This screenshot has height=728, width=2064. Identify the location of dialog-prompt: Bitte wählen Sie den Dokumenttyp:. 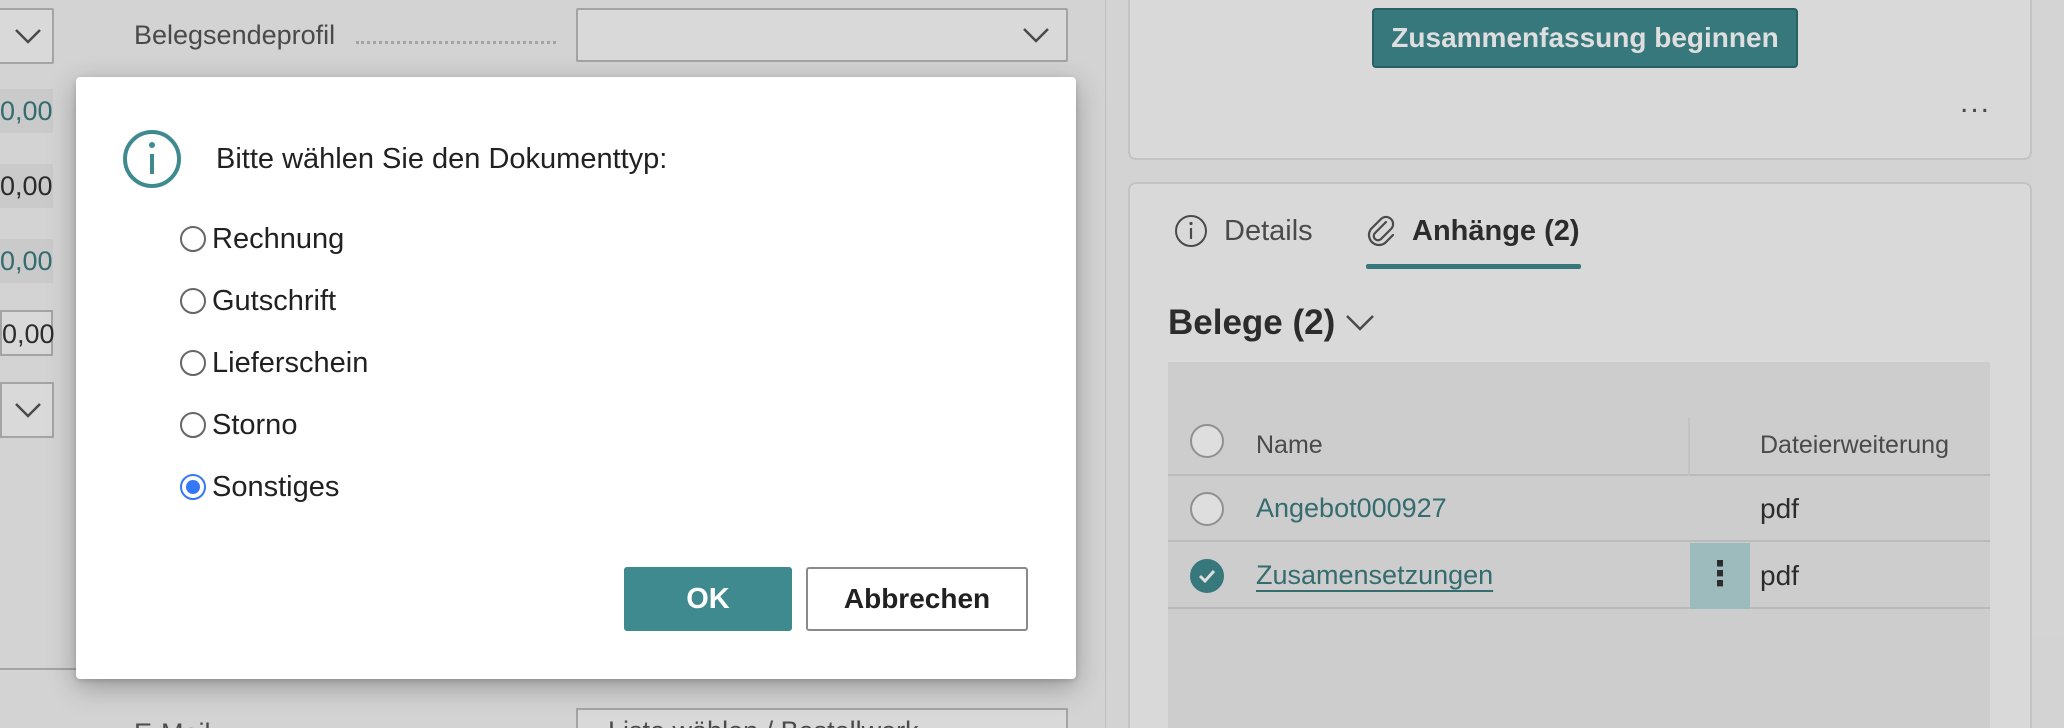
(442, 159).